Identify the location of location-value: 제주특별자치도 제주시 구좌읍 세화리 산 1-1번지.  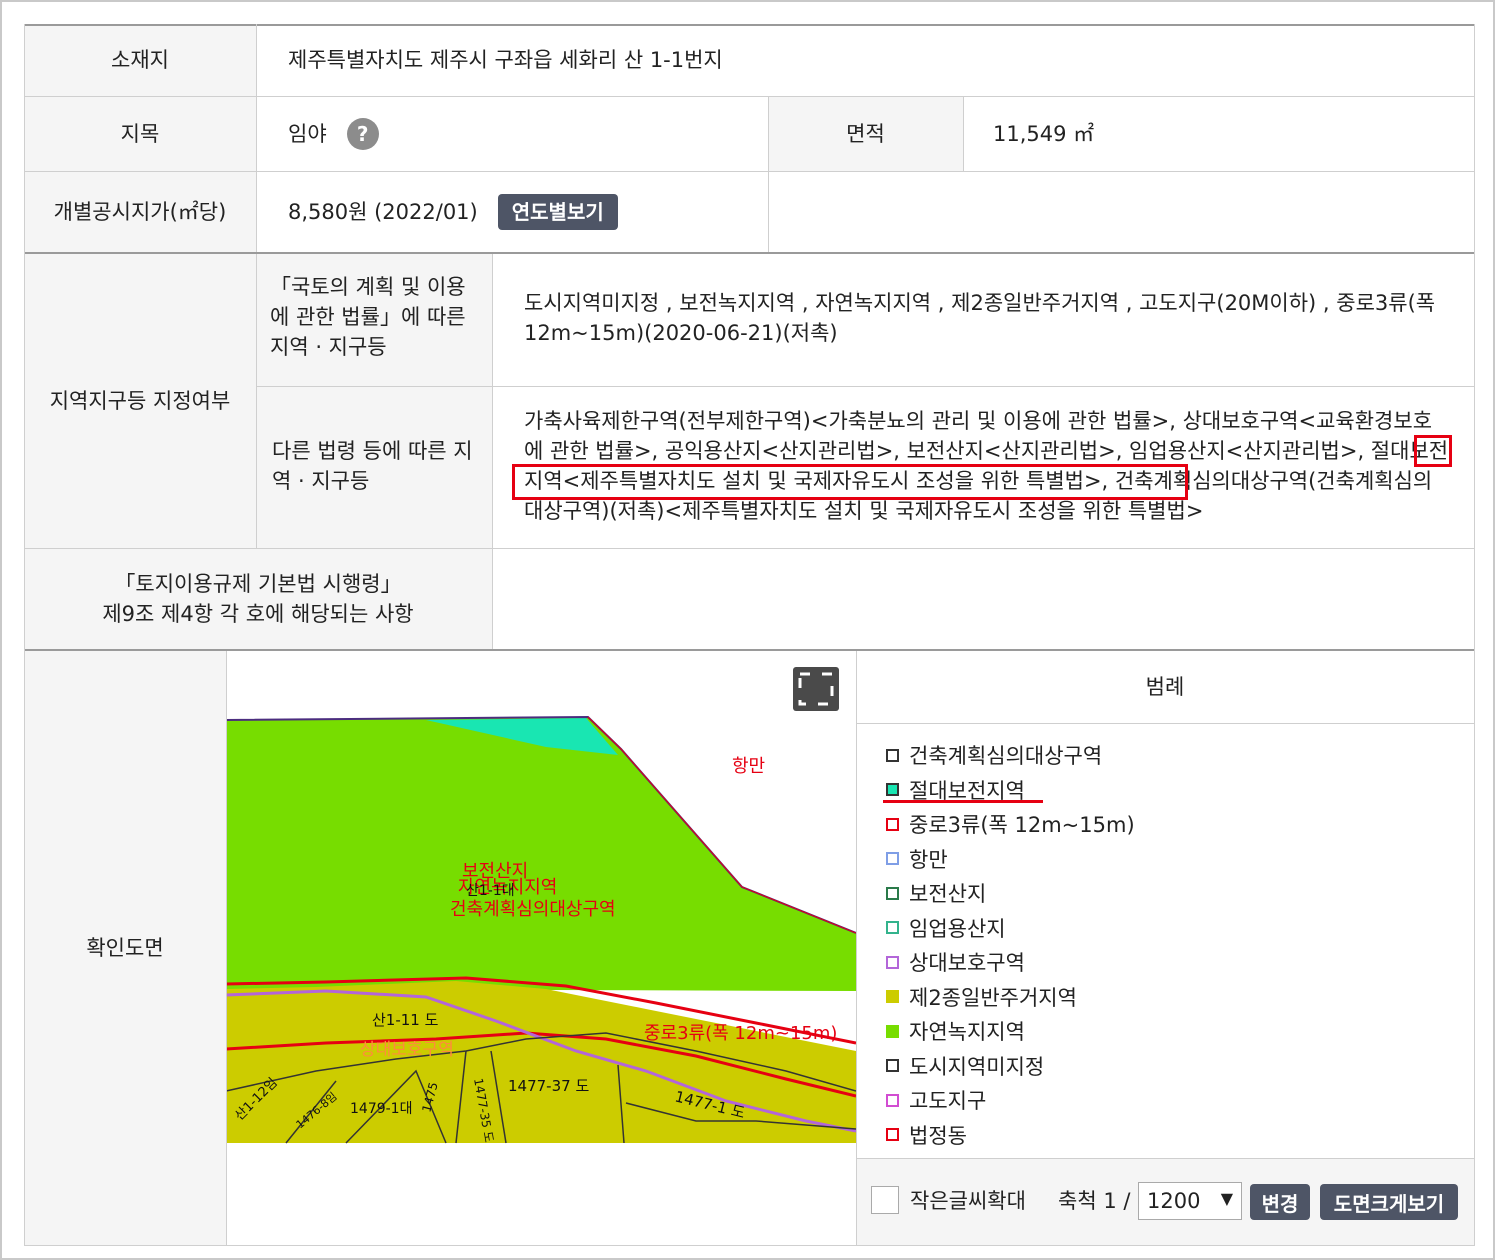
(505, 60).